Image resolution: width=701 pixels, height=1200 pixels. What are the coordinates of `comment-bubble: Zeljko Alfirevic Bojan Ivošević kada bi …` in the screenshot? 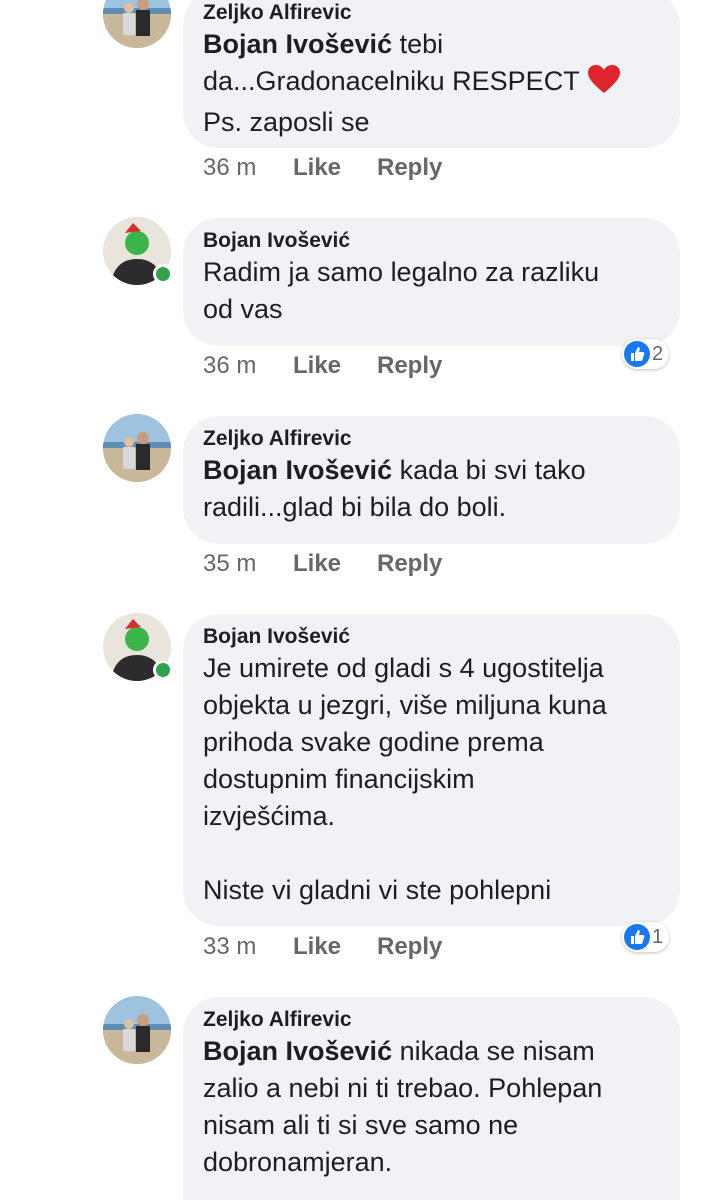 It's located at (431, 480).